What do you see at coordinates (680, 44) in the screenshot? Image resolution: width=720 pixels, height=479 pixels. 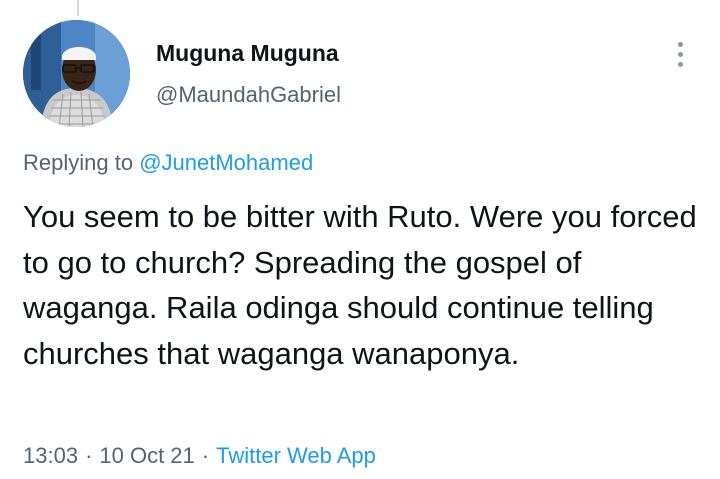 I see `more-vertical-icon` at bounding box center [680, 44].